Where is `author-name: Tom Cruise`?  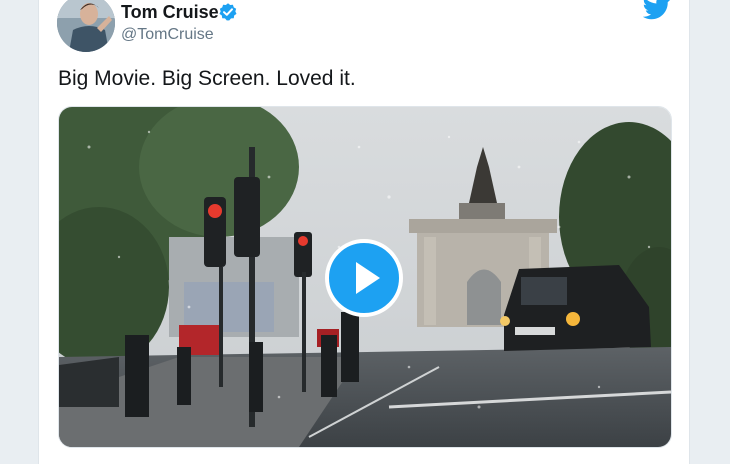 author-name: Tom Cruise is located at coordinates (170, 12).